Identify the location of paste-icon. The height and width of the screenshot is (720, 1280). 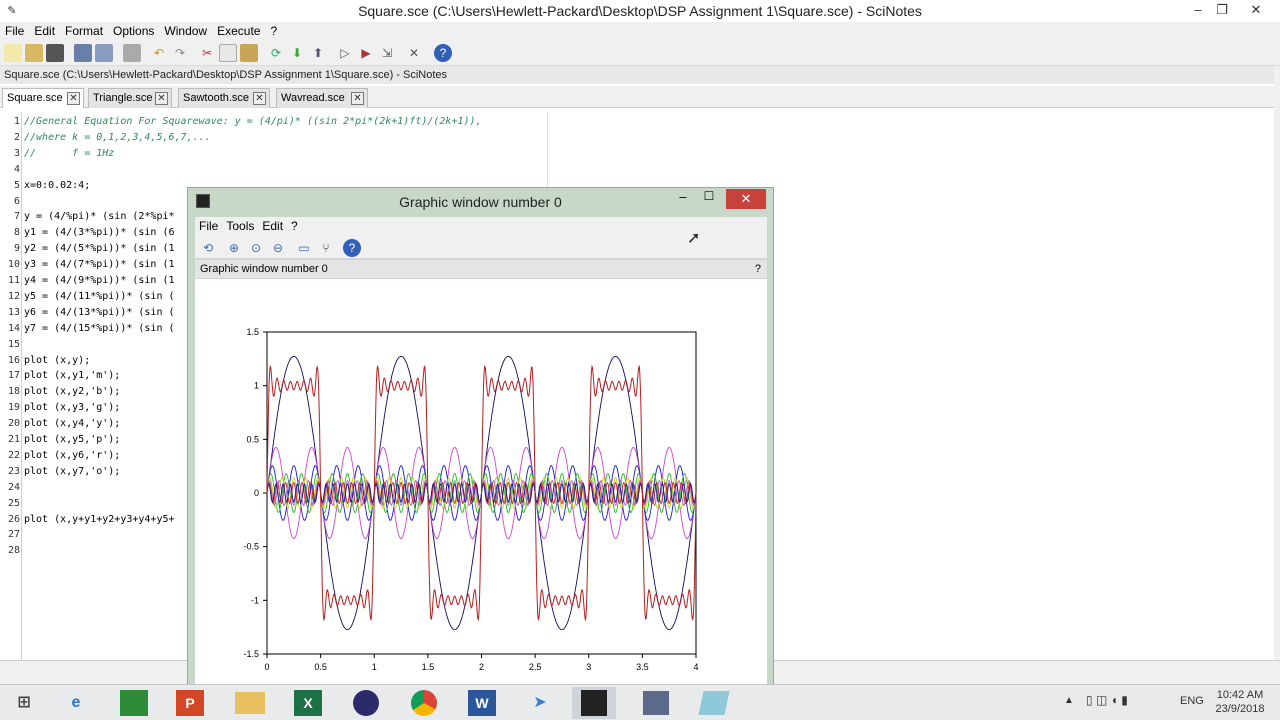
(249, 53).